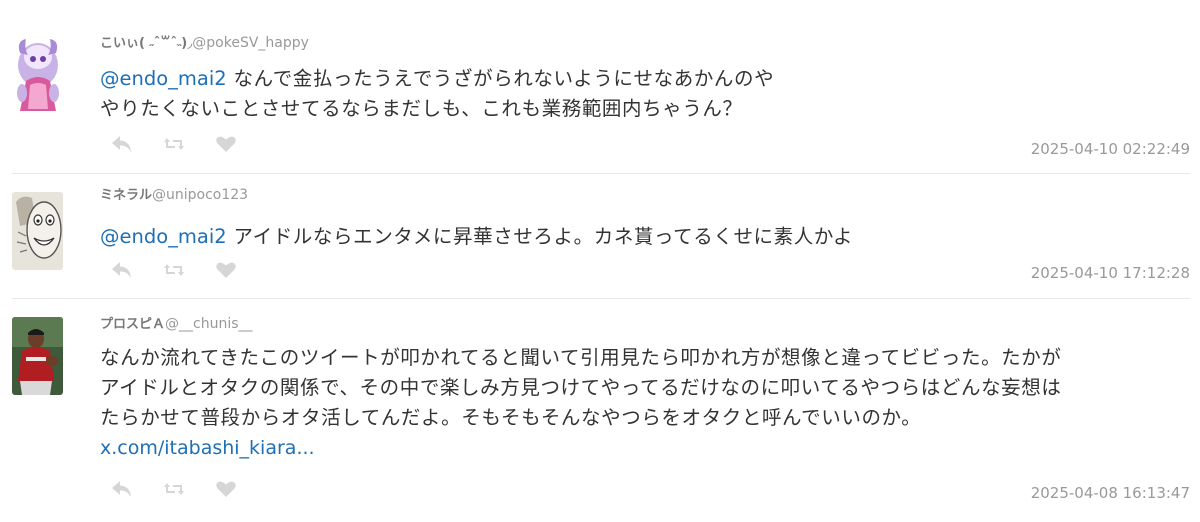 Image resolution: width=1200 pixels, height=522 pixels. I want to click on tweet-line: やりたくないことさせてるならまだしも、これも業務範囲内ちゃうん？, so click(421, 108).